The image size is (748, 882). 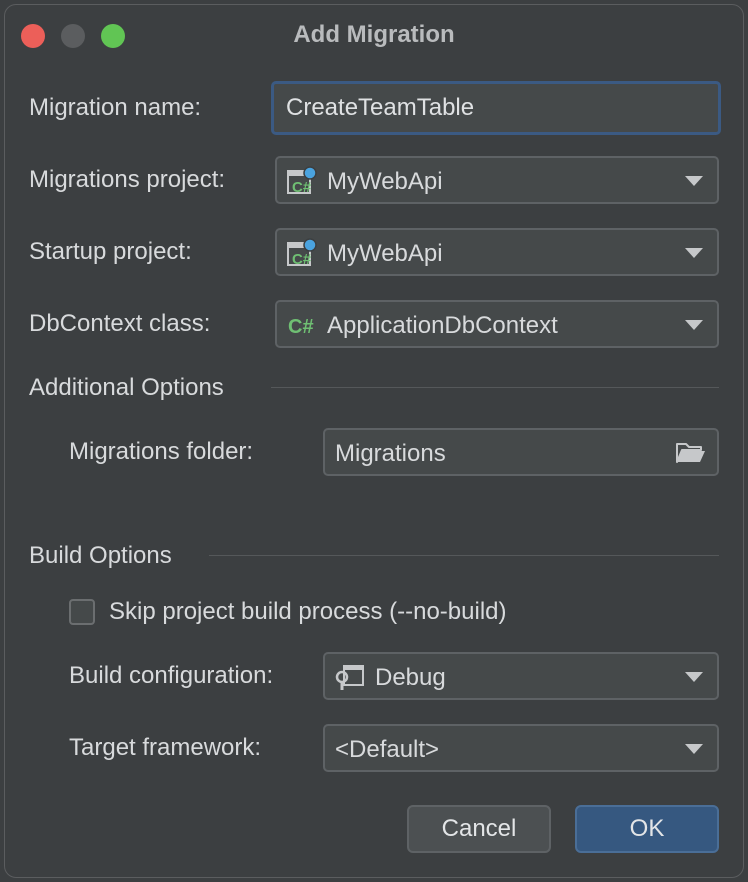 I want to click on build-configuration-label: Build configuration:, so click(x=171, y=675).